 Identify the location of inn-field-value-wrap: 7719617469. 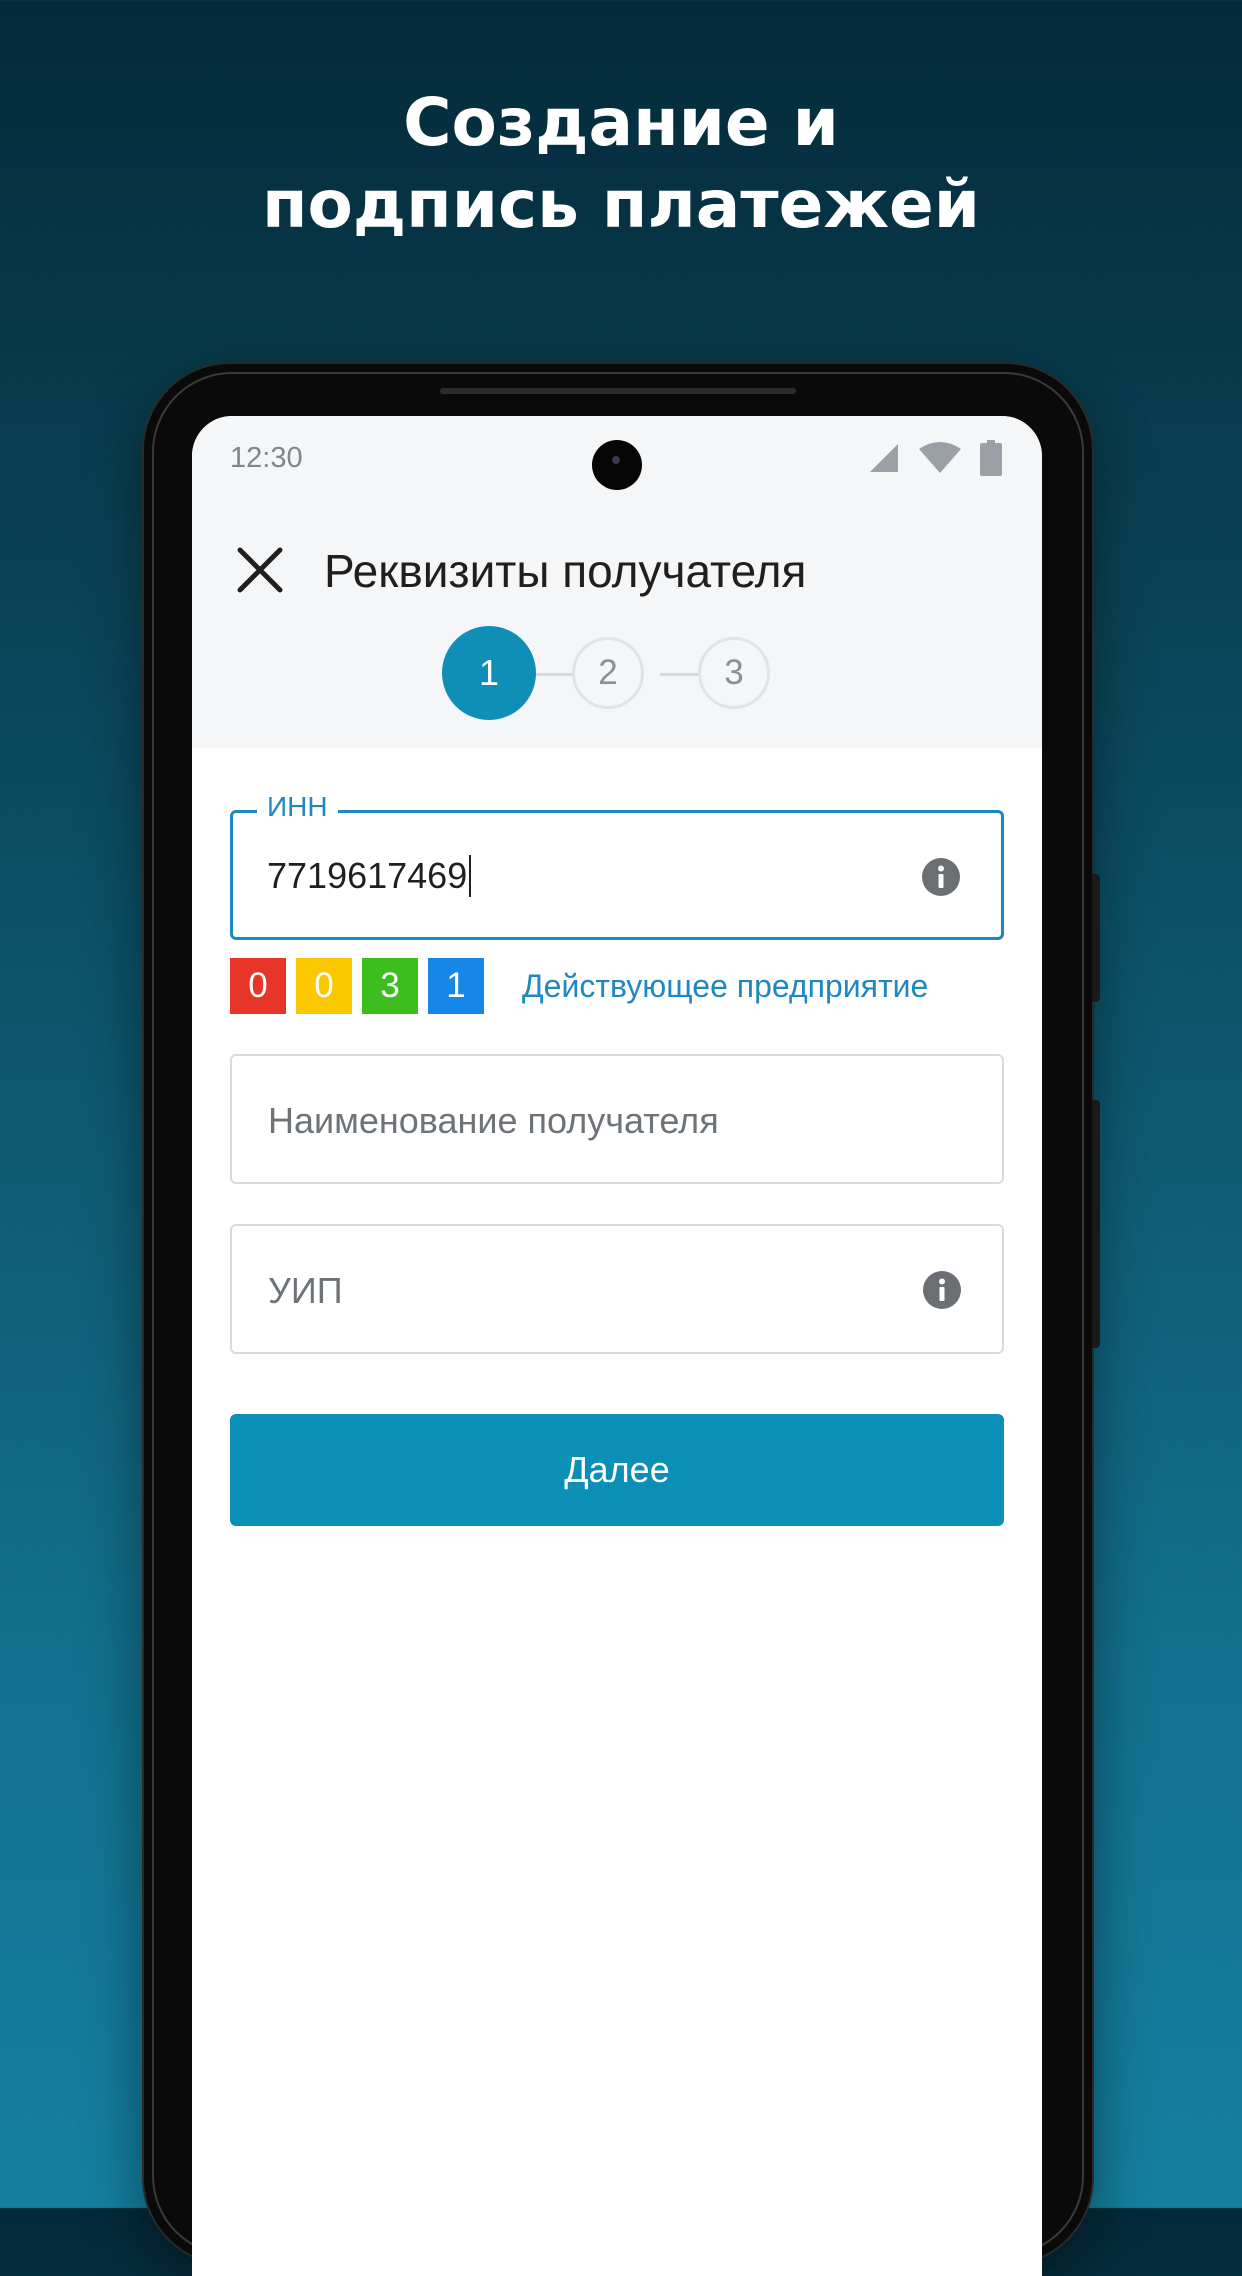
(369, 876).